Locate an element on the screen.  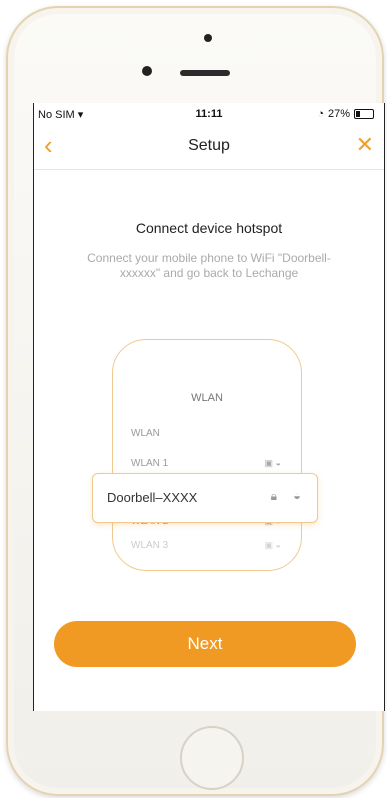
wlan-row: WLAN 1 ▣ ◒ is located at coordinates (206, 463).